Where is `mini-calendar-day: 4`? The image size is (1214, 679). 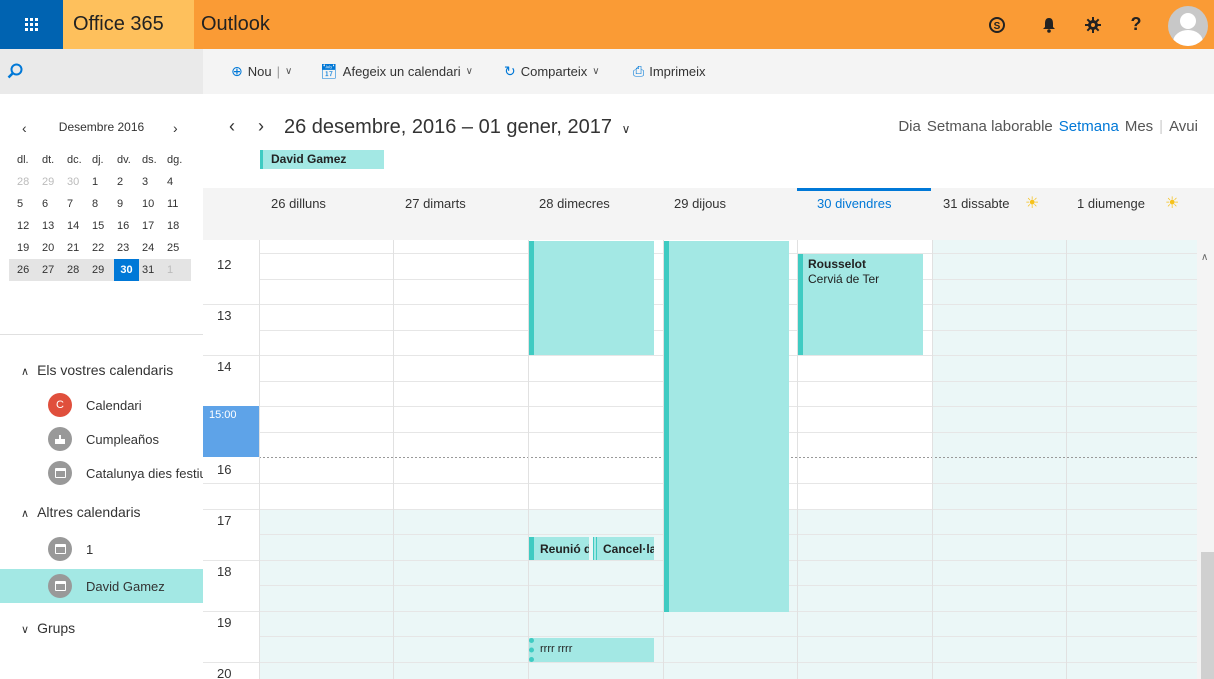 mini-calendar-day: 4 is located at coordinates (176, 182).